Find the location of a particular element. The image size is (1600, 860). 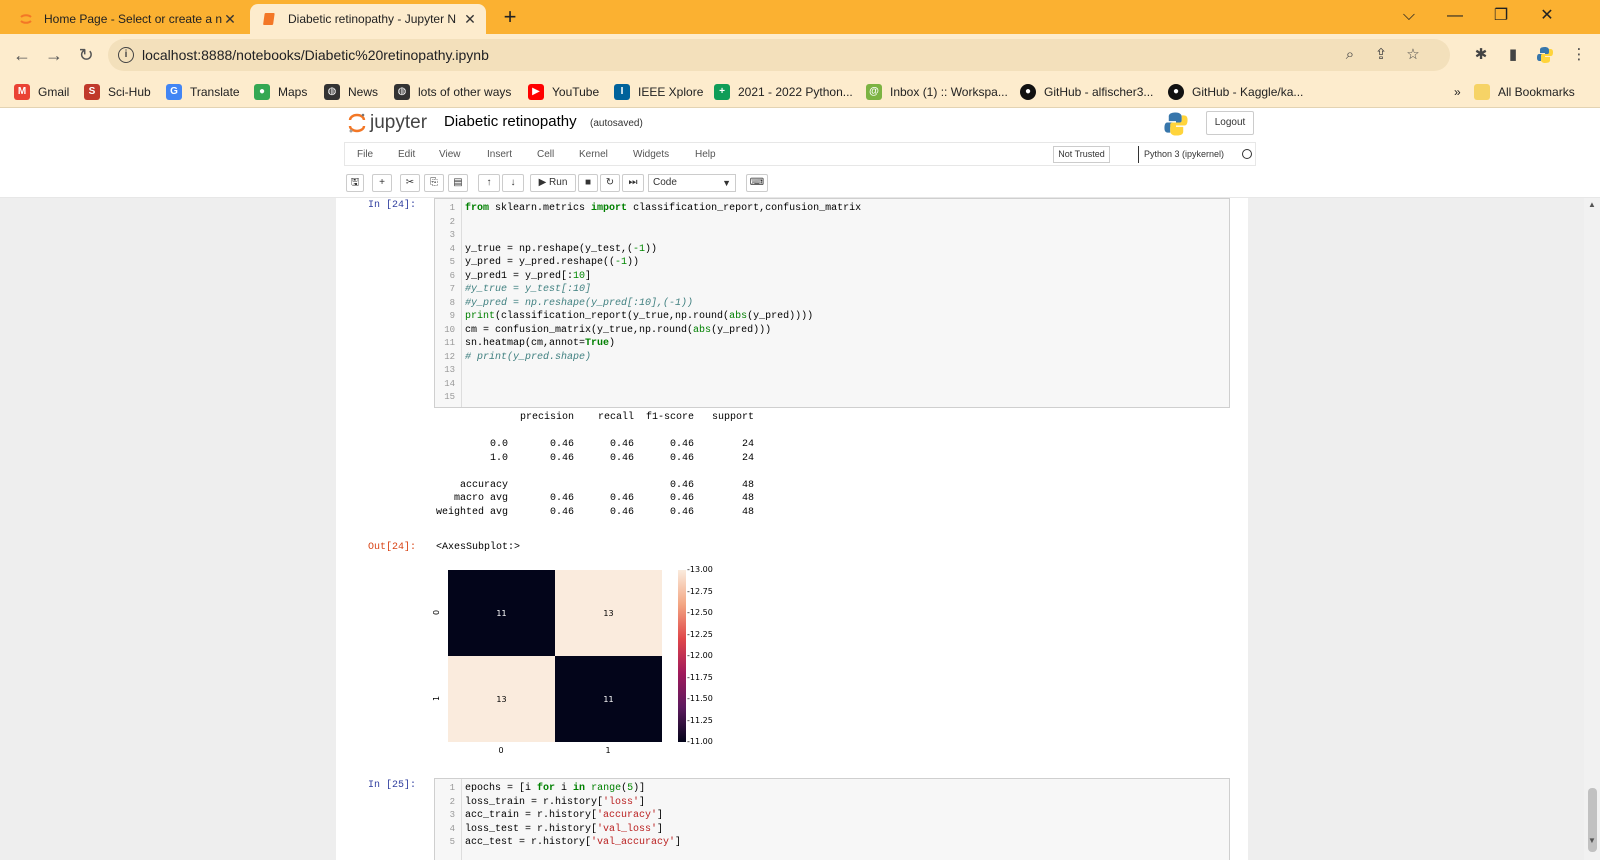

command-palette-button: ⌨ is located at coordinates (757, 183).